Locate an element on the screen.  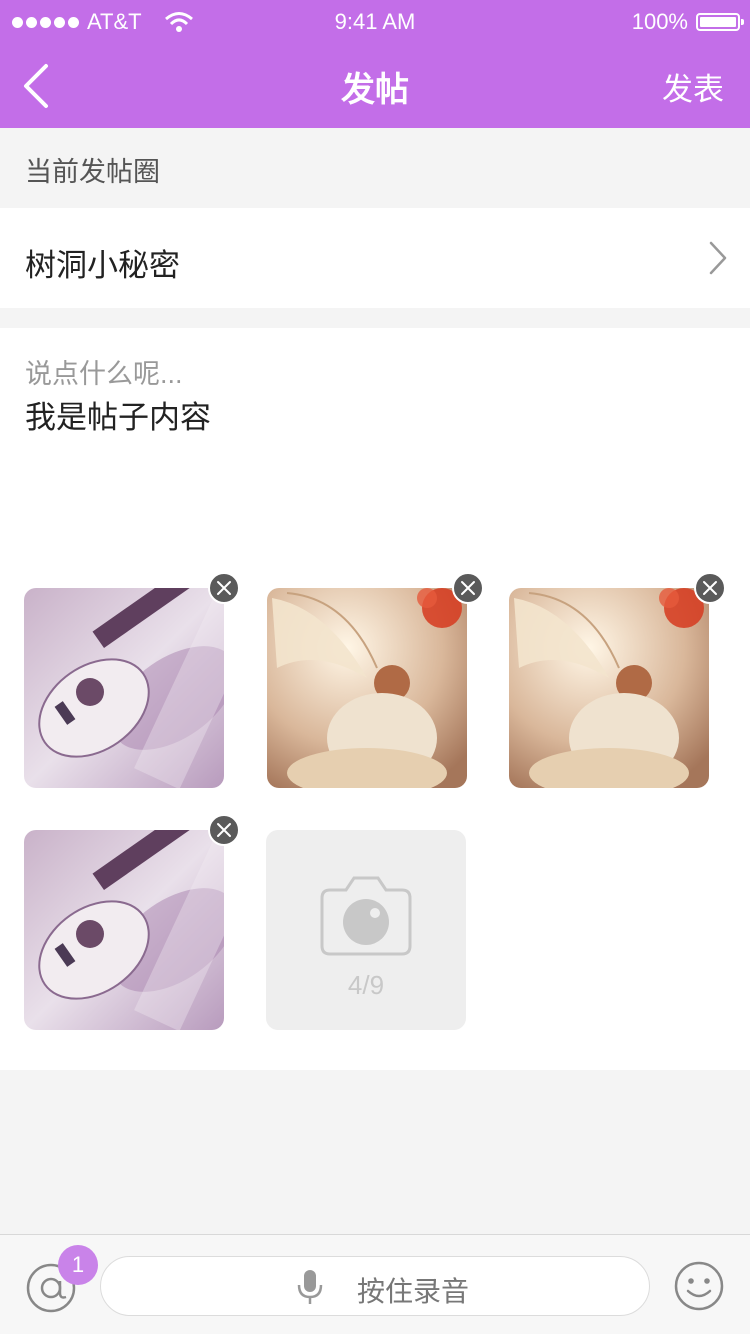
battery-icon is located at coordinates (720, 22).